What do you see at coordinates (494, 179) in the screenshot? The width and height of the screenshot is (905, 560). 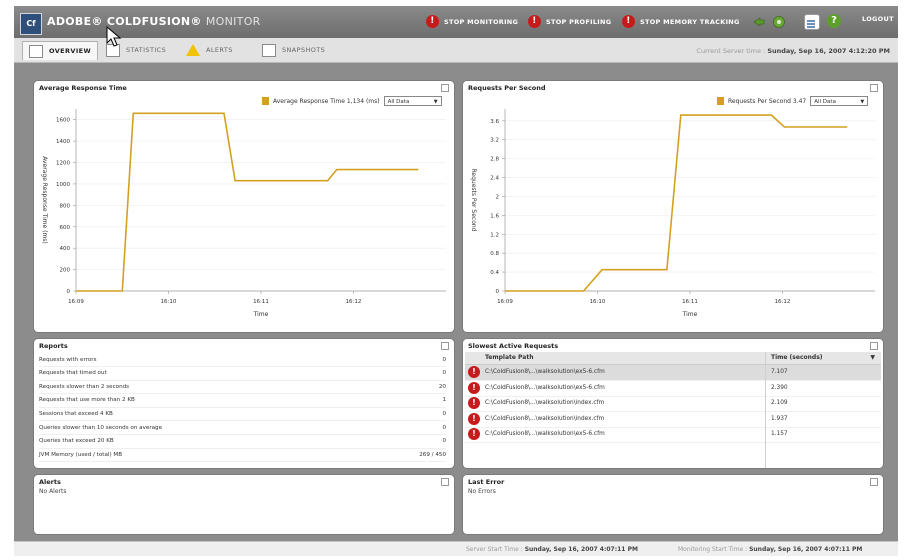 I see `y-tick-label: 2.4` at bounding box center [494, 179].